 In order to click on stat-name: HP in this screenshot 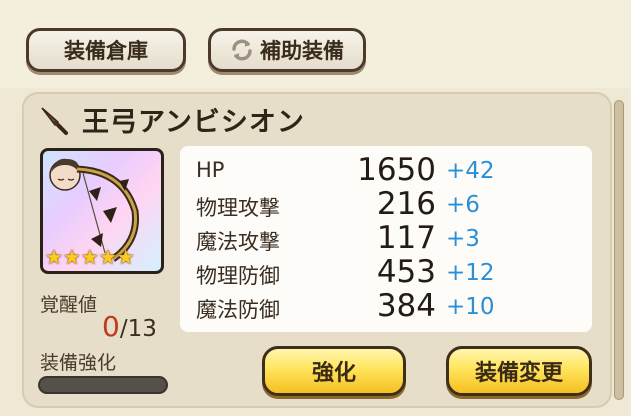, I will do `click(210, 170)`.